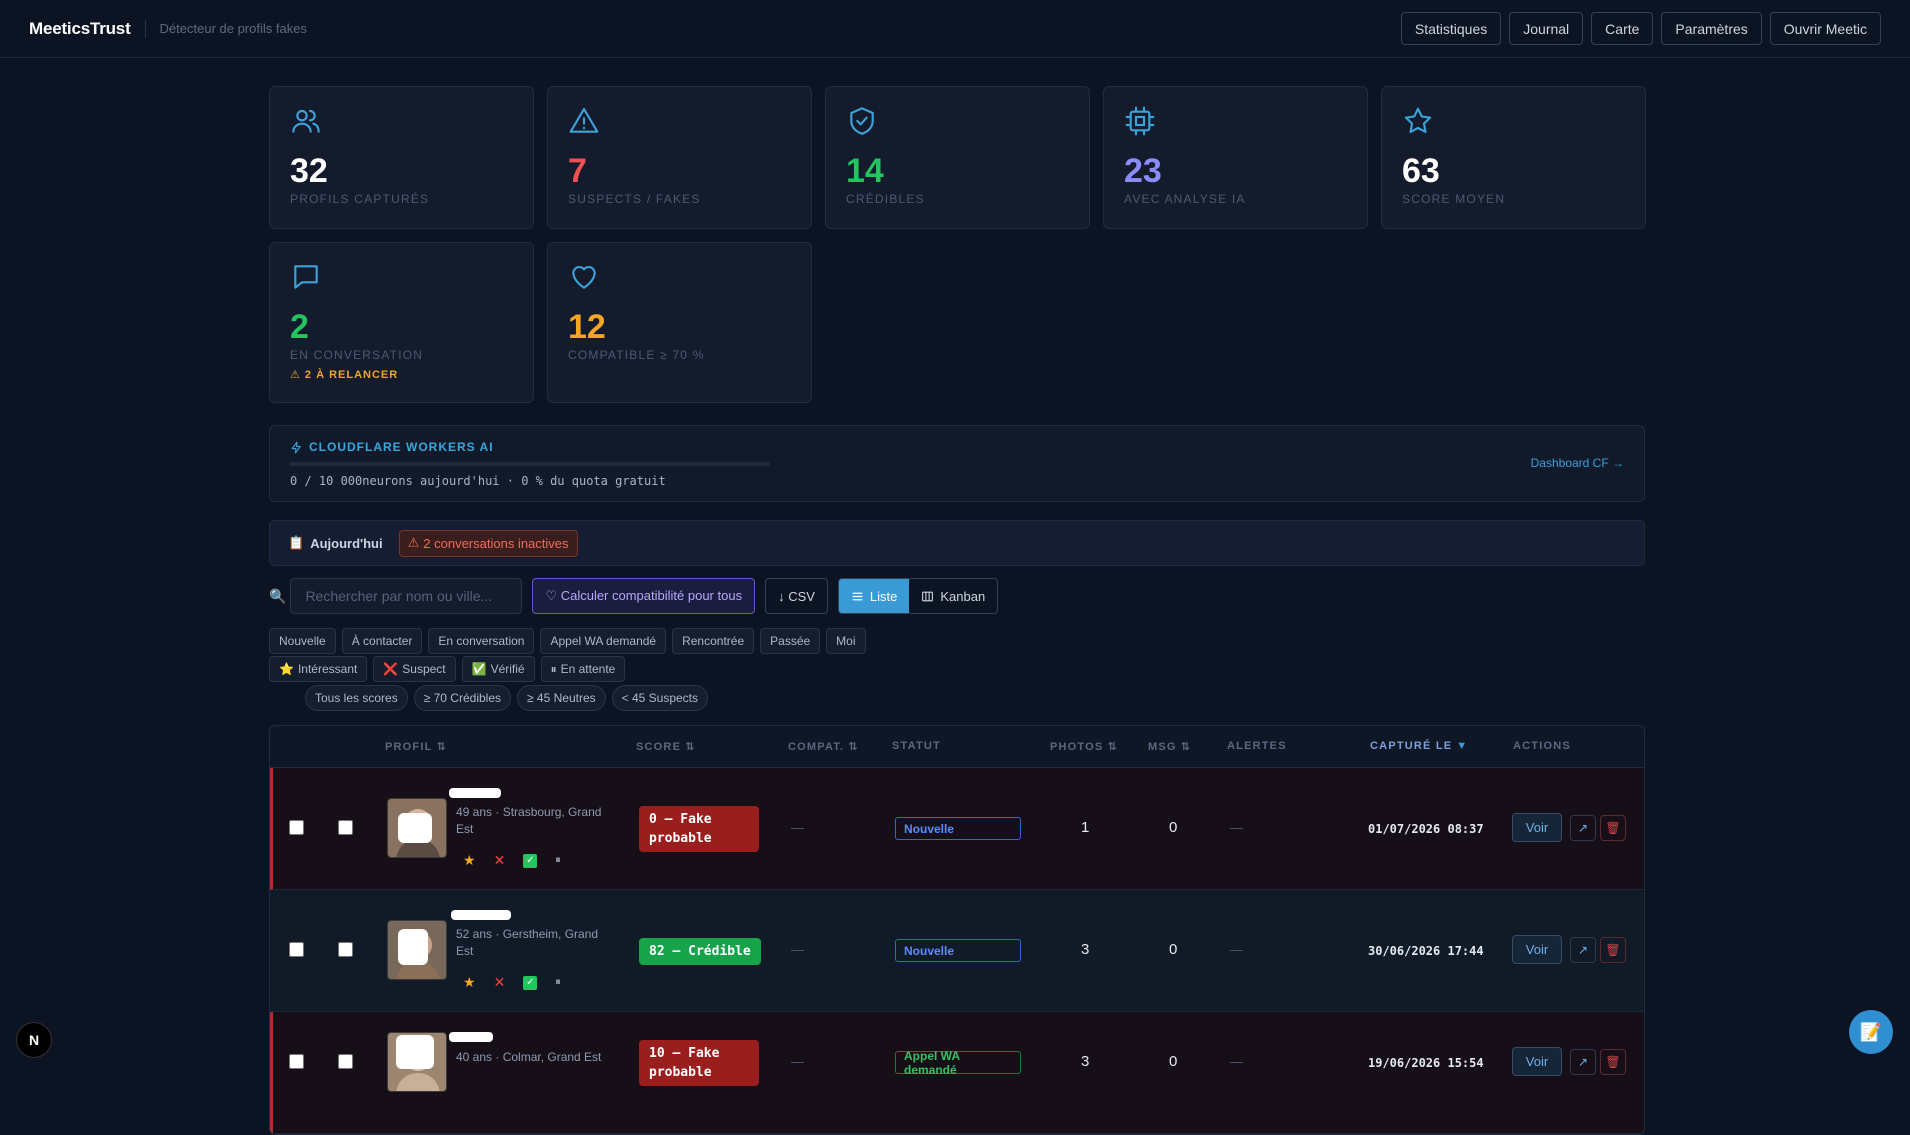 Image resolution: width=1910 pixels, height=1135 pixels. I want to click on filter-a-contacter: À contacter, so click(382, 641).